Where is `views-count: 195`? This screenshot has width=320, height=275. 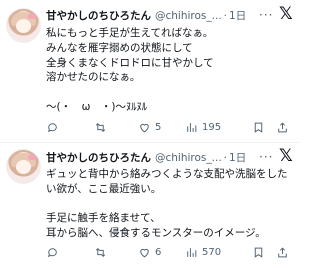
views-count: 195 is located at coordinates (212, 127).